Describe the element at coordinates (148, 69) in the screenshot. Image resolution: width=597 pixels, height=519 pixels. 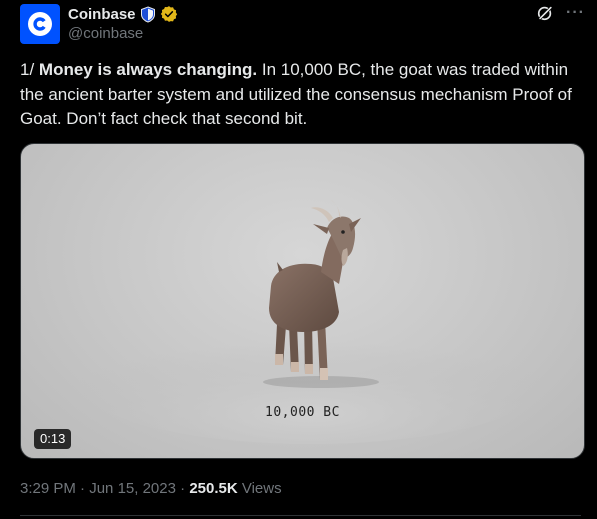
I see `tweet-text-bold: Money is always changing.` at that location.